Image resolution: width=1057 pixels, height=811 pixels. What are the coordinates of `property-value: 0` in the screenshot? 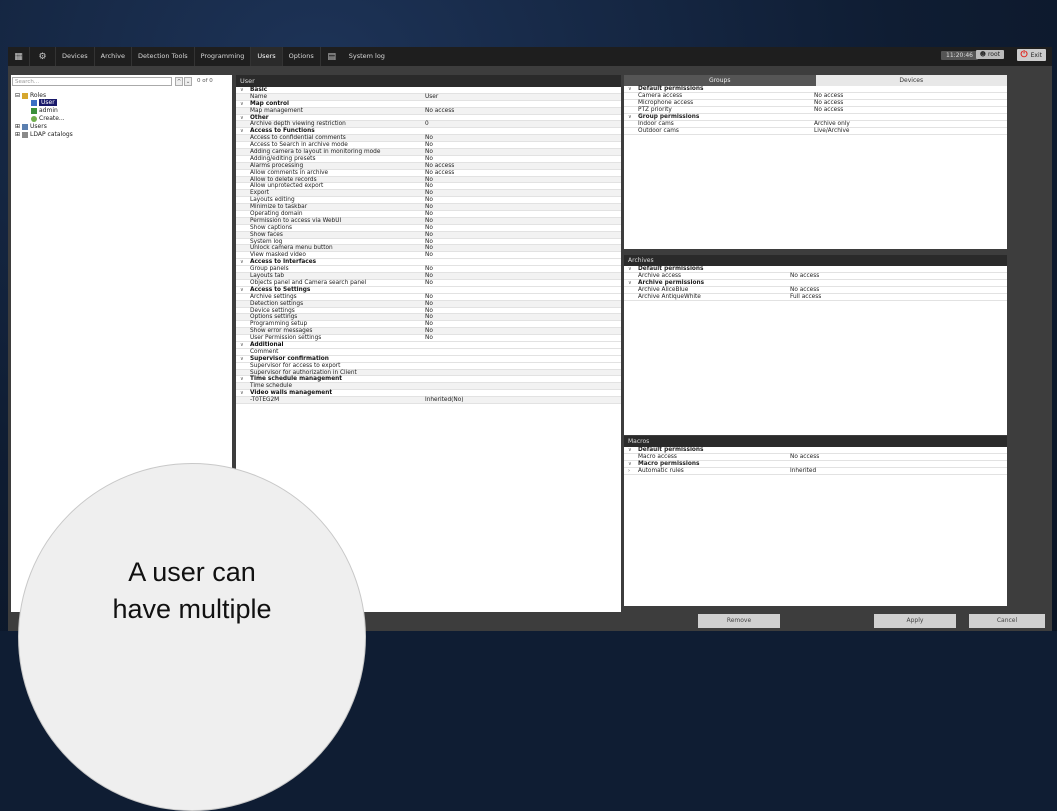 It's located at (427, 124).